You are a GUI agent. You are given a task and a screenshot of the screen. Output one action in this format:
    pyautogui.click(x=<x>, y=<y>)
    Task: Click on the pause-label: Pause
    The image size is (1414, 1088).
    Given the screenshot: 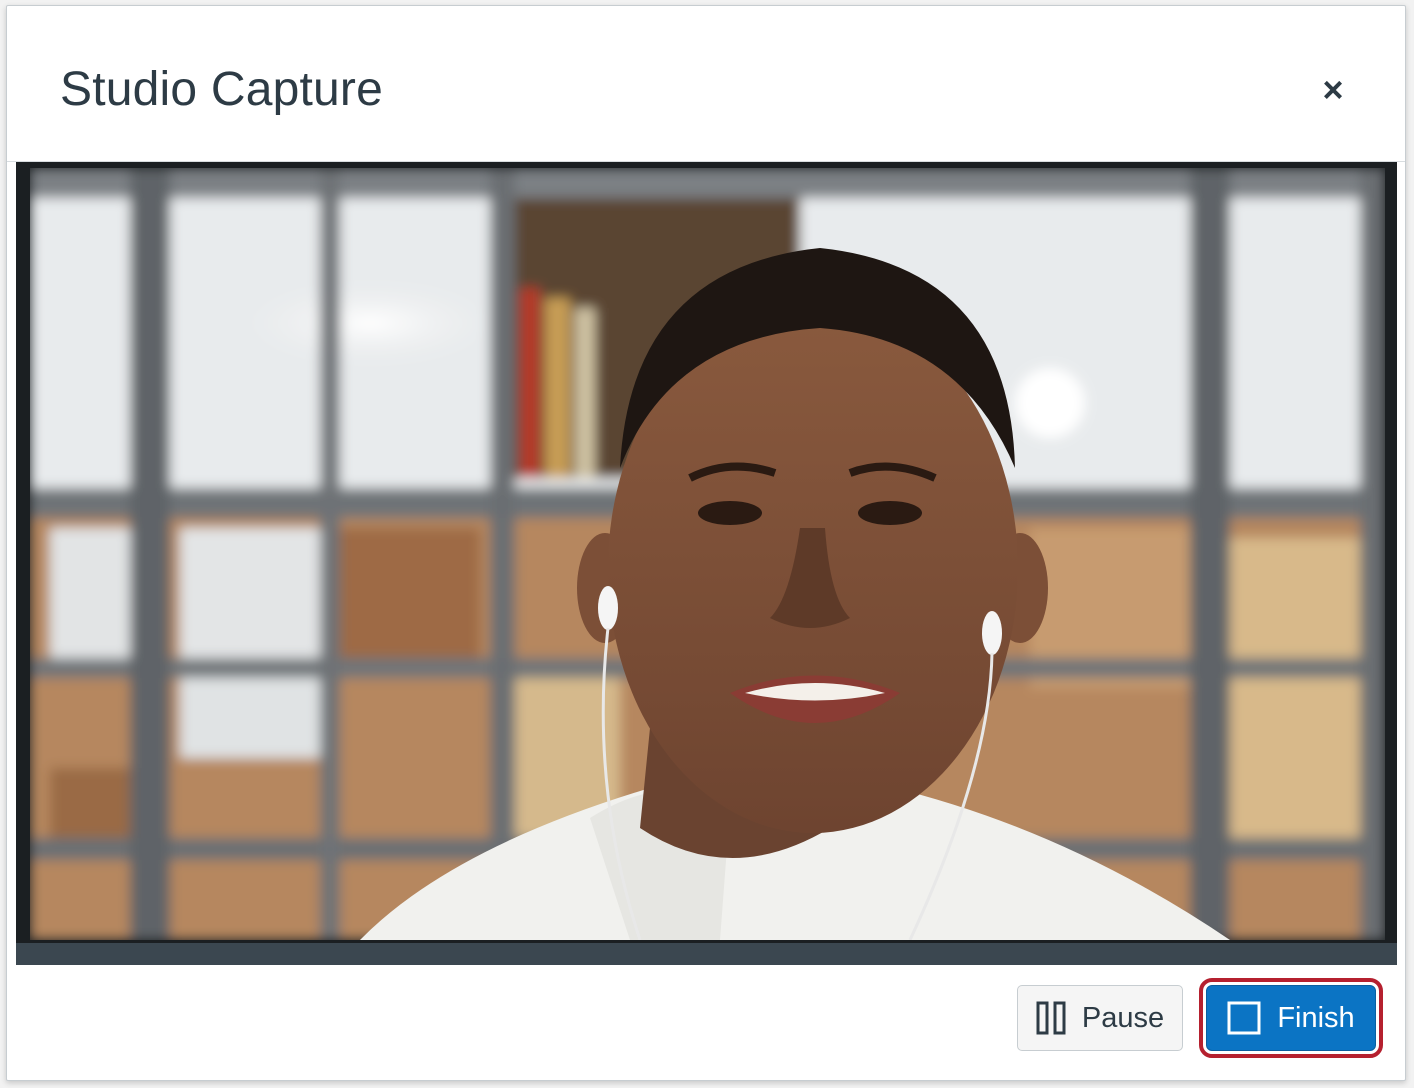 What is the action you would take?
    pyautogui.click(x=1123, y=1017)
    